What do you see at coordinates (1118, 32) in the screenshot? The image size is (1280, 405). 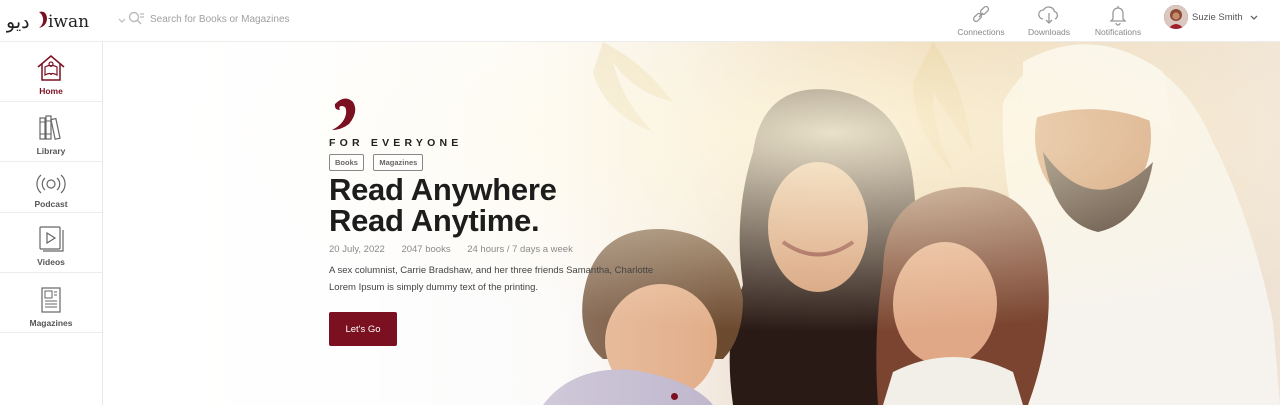 I see `notifications-label: Notifications` at bounding box center [1118, 32].